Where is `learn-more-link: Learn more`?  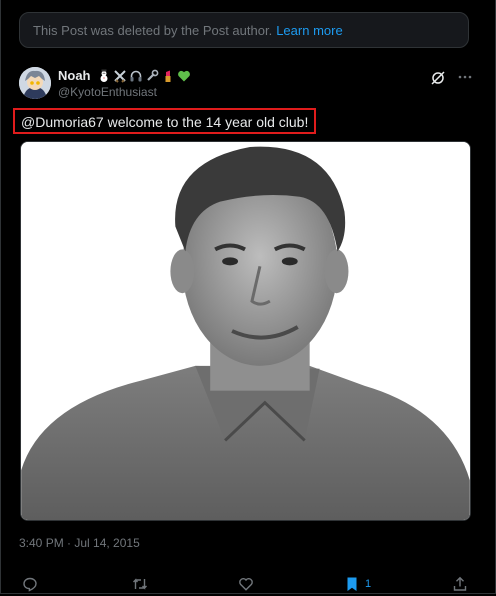 learn-more-link: Learn more is located at coordinates (309, 30).